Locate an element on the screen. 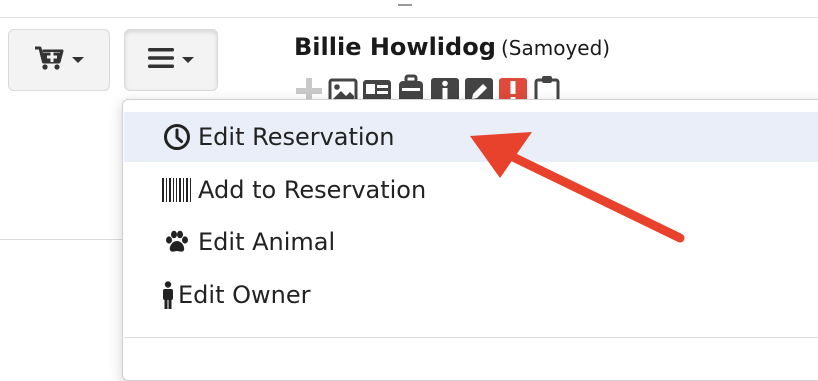 The height and width of the screenshot is (381, 818). barcode-icon is located at coordinates (177, 190).